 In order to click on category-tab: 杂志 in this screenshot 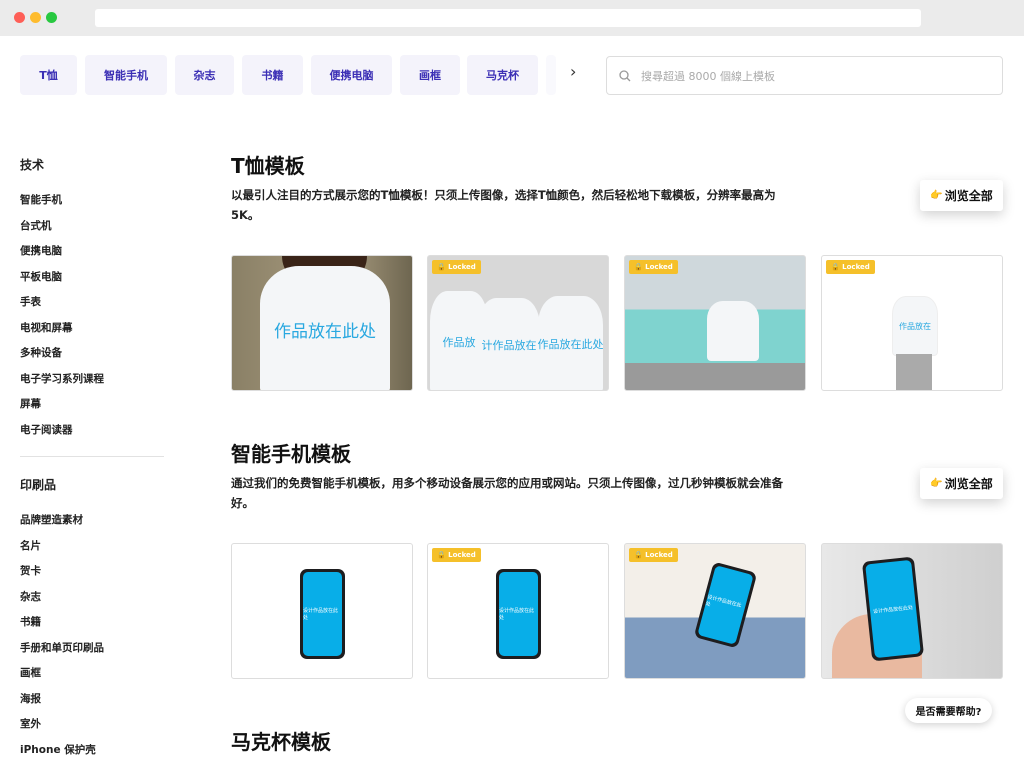, I will do `click(204, 75)`.